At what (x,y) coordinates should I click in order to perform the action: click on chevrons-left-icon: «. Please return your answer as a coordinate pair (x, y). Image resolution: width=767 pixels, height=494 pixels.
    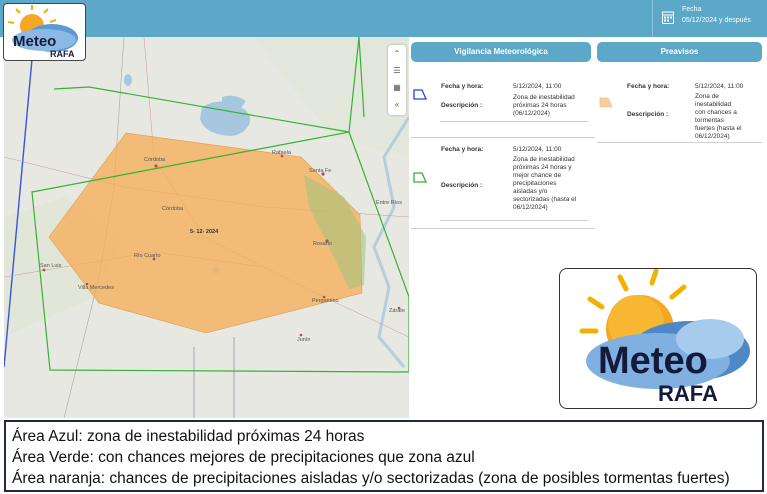
    Looking at the image, I should click on (397, 104).